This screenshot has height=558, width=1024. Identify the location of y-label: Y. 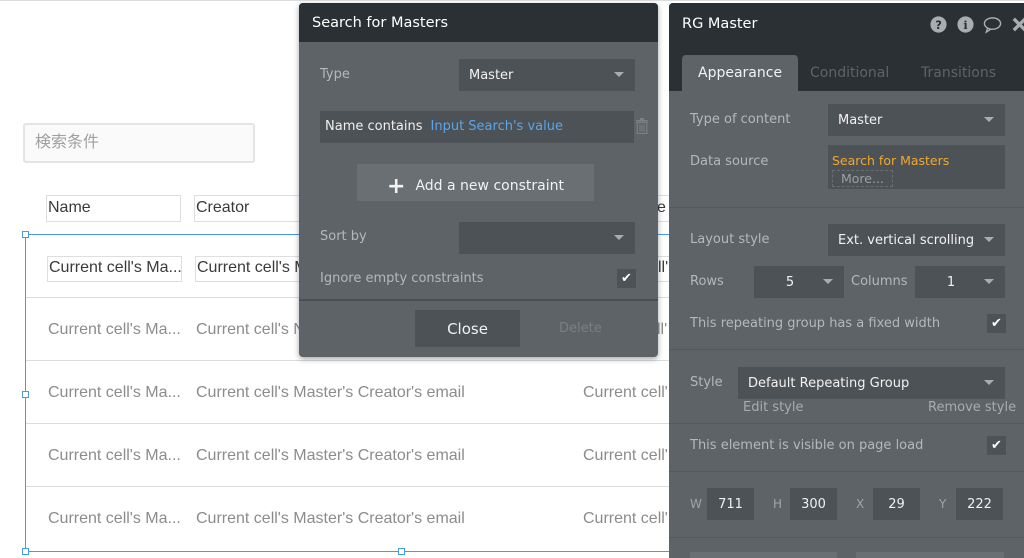
(943, 504).